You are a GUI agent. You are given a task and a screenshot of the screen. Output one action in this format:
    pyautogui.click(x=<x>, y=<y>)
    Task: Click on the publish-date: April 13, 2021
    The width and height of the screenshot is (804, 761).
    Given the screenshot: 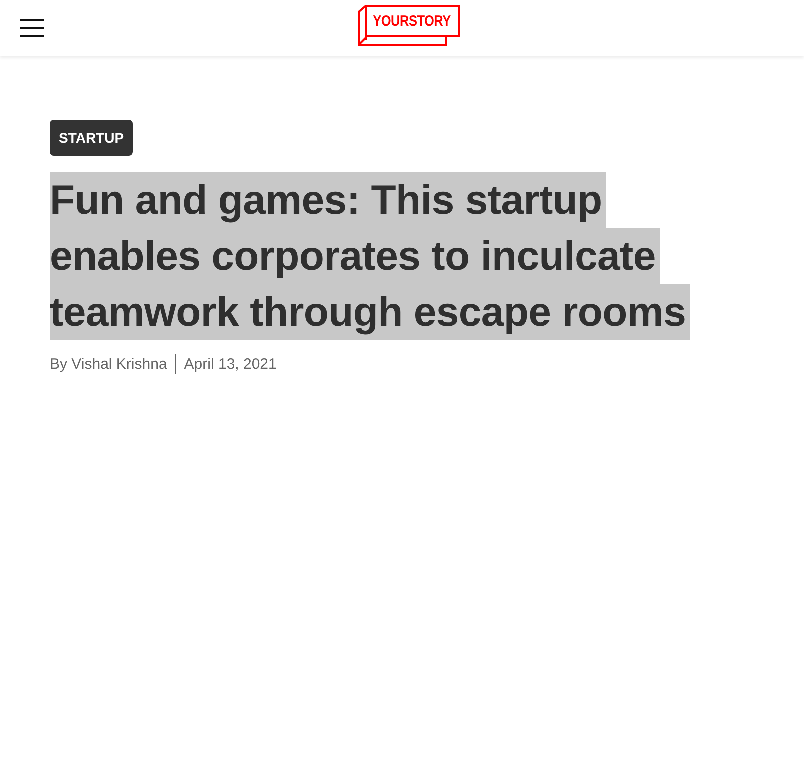 What is the action you would take?
    pyautogui.click(x=230, y=364)
    